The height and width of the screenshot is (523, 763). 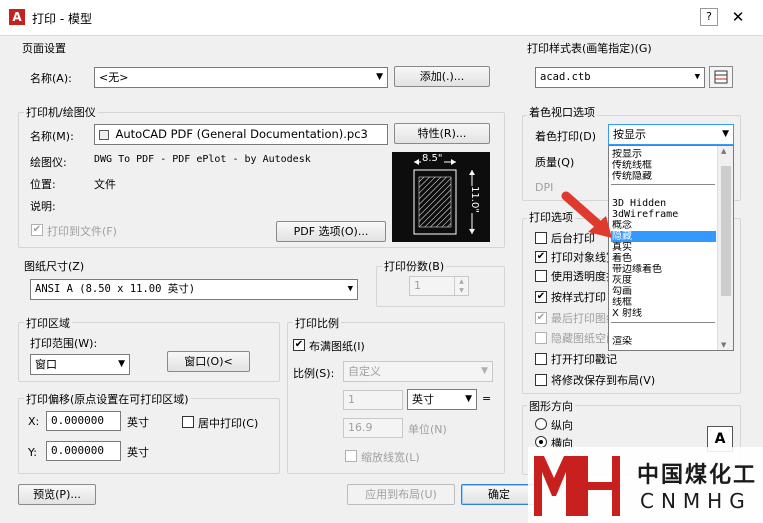 What do you see at coordinates (663, 203) in the screenshot?
I see `dropdown-item: 3D Hidden` at bounding box center [663, 203].